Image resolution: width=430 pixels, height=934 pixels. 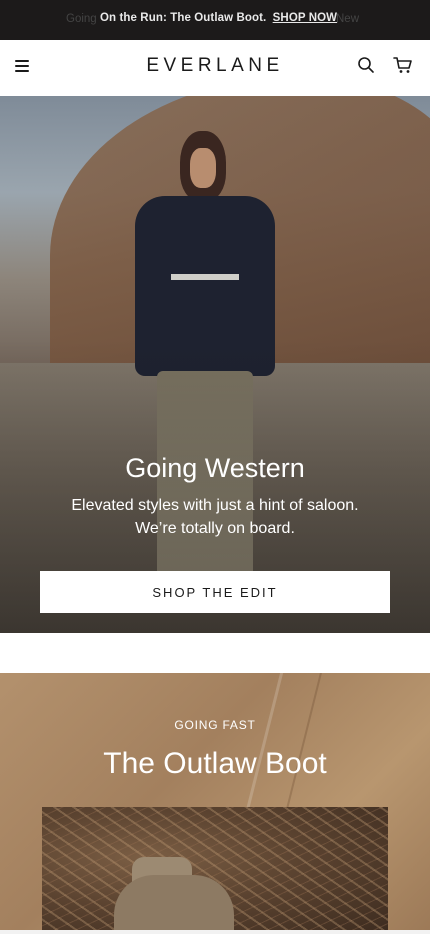 What do you see at coordinates (81, 19) in the screenshot?
I see `announcement-prev-ghost: Going` at bounding box center [81, 19].